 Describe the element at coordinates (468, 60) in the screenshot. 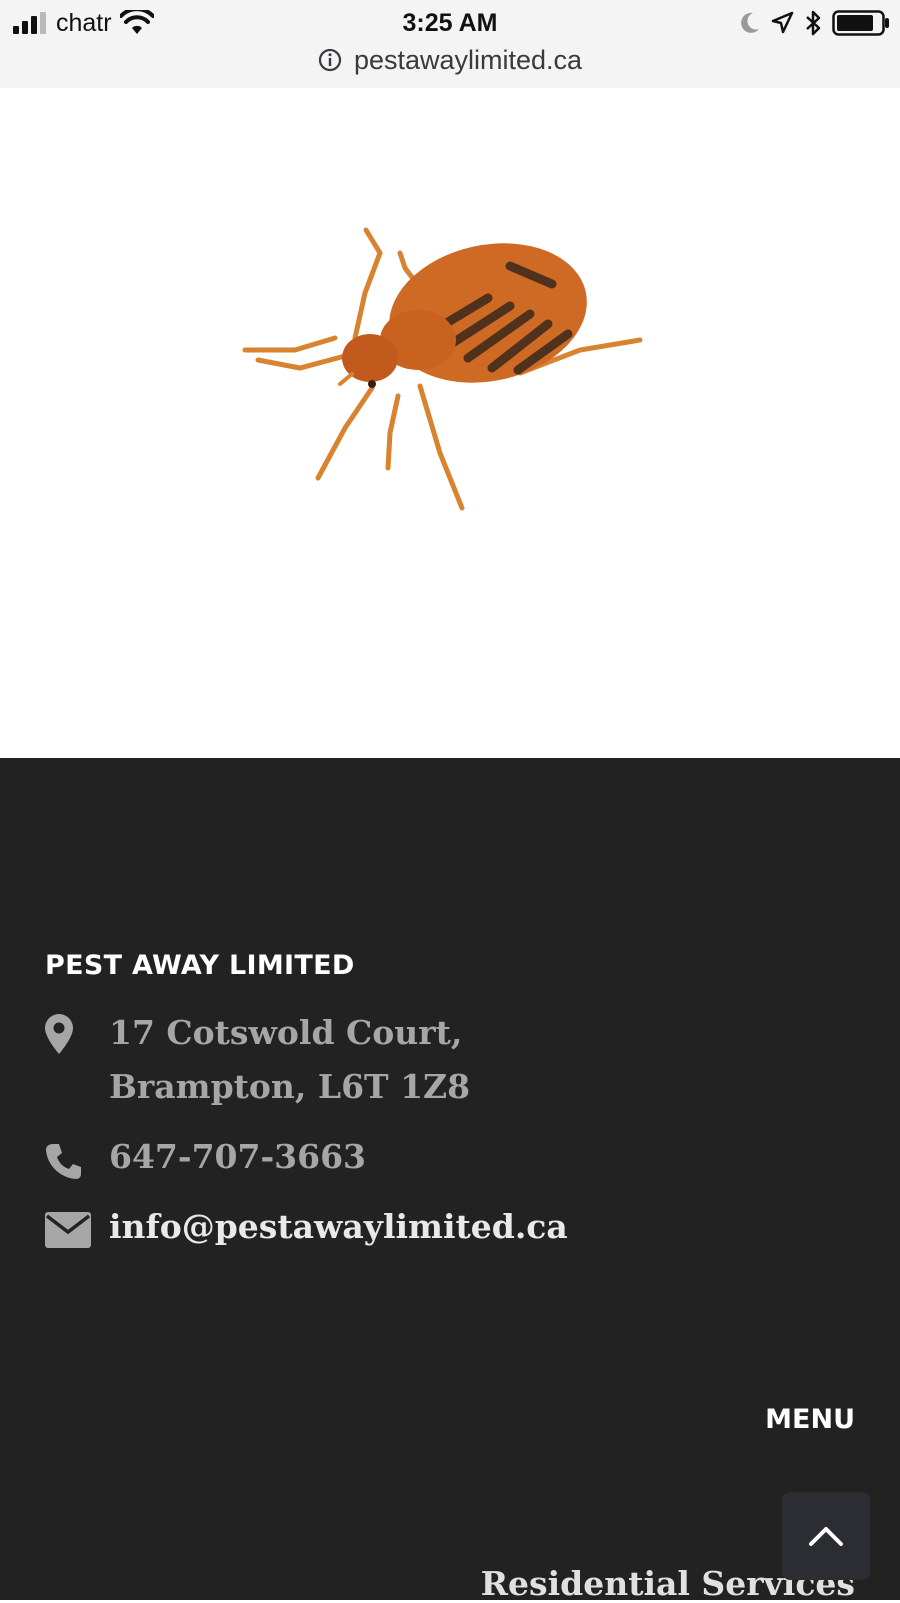

I see `url-text: pestawaylimited.ca` at that location.